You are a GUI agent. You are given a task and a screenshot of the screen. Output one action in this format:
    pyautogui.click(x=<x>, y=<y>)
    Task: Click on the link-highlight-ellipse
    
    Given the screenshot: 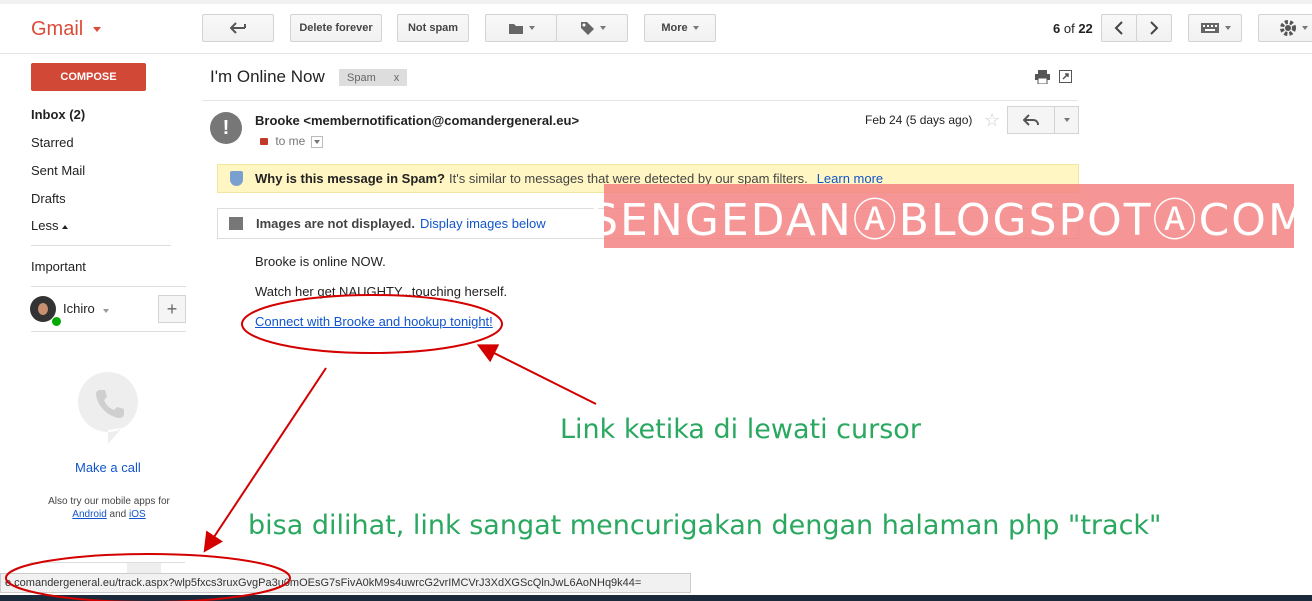 What is the action you would take?
    pyautogui.click(x=372, y=324)
    